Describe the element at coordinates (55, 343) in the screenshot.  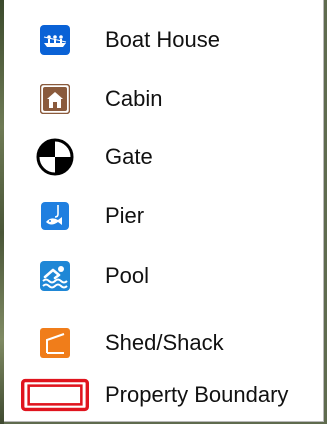
I see `shed-icon` at that location.